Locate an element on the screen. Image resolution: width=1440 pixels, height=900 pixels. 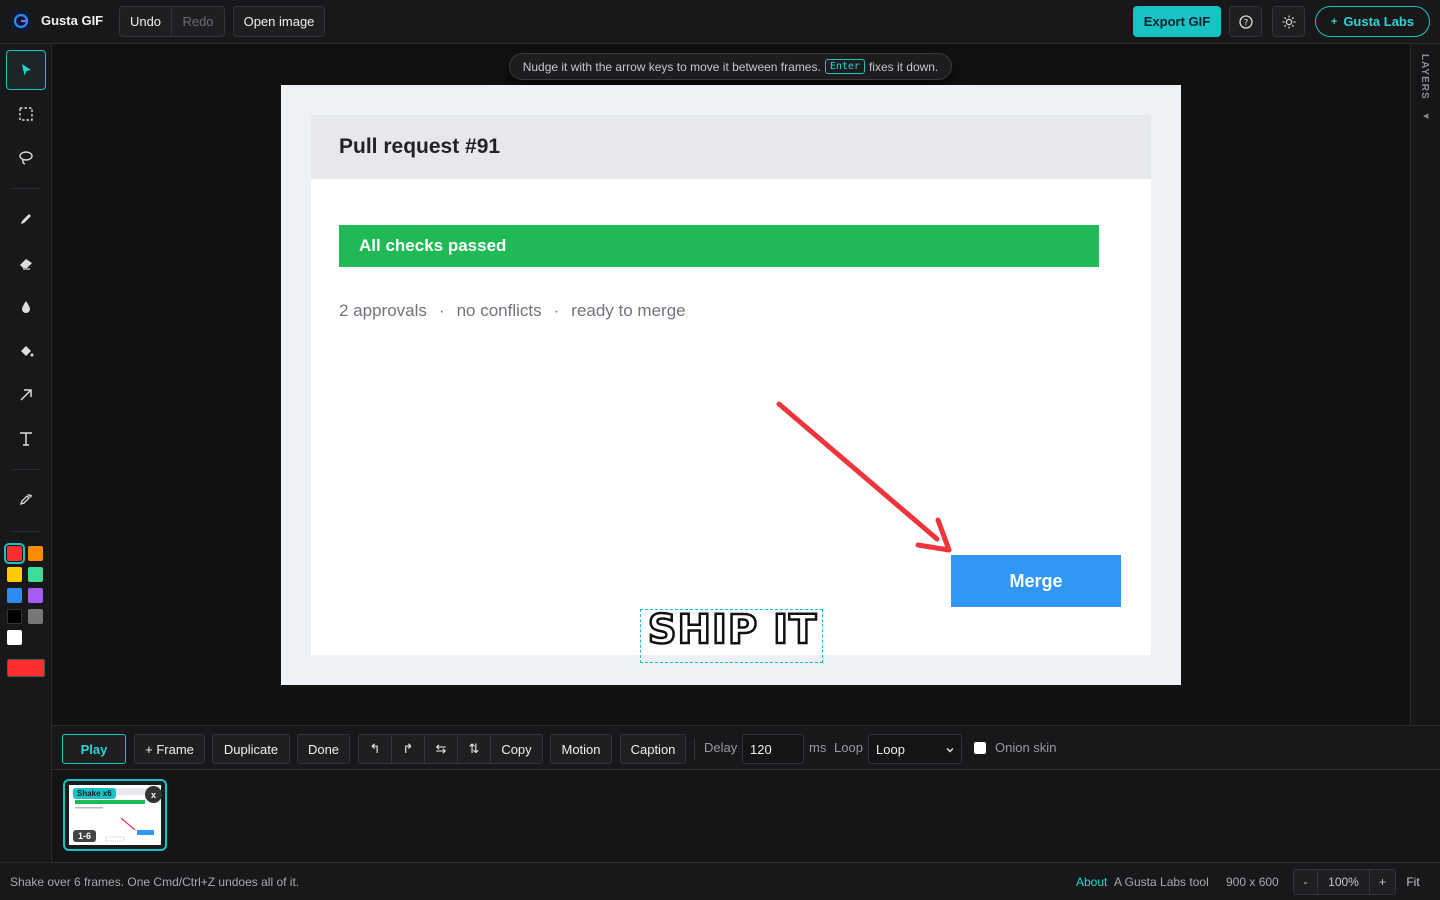
gusta-labs-button: + Gusta Labs is located at coordinates (1372, 21).